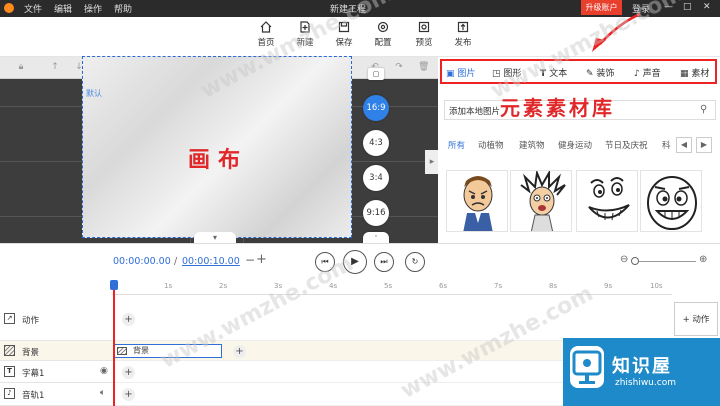 This screenshot has height=406, width=720. Describe the element at coordinates (56, 318) in the screenshot. I see `track-action: ↗ 动作` at that location.